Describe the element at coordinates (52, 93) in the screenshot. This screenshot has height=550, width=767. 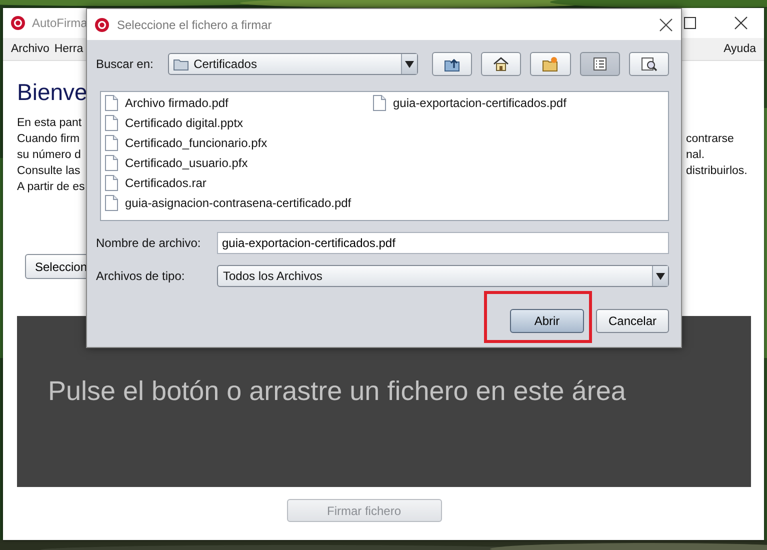
I see `heading: Bienve` at that location.